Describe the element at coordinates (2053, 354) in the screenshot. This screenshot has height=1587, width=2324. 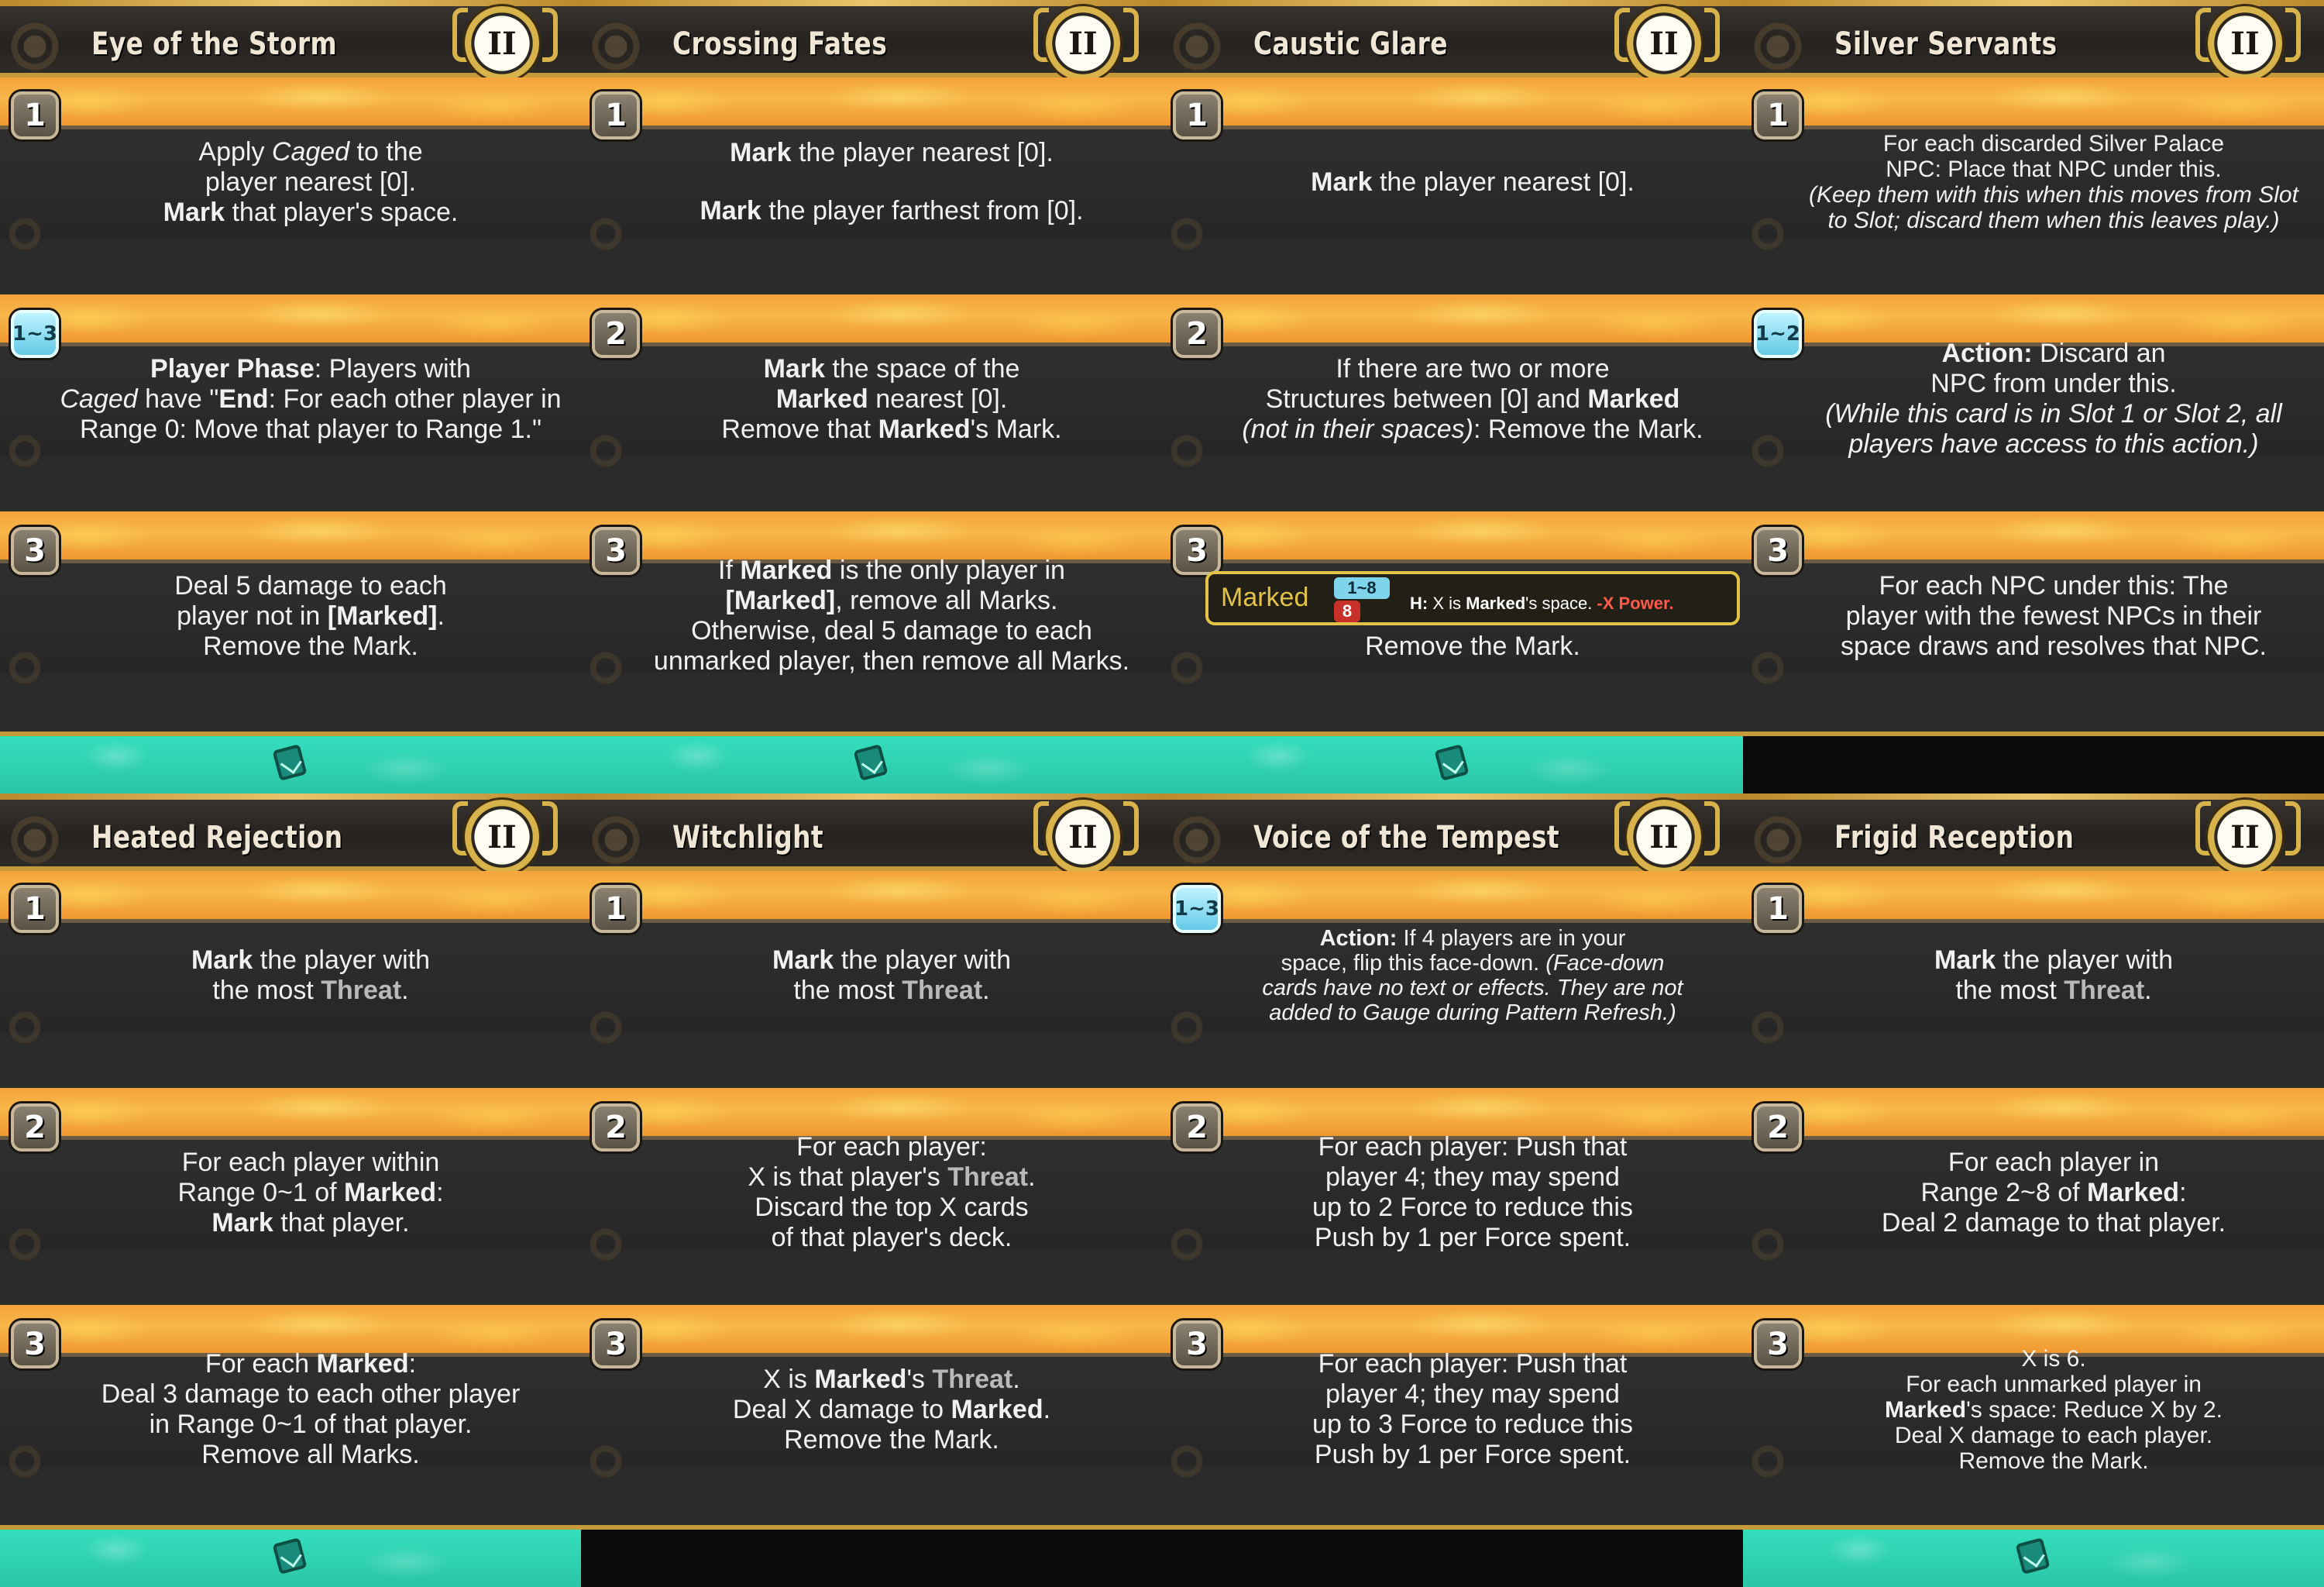
I see `effect-line: Action: Discard an` at that location.